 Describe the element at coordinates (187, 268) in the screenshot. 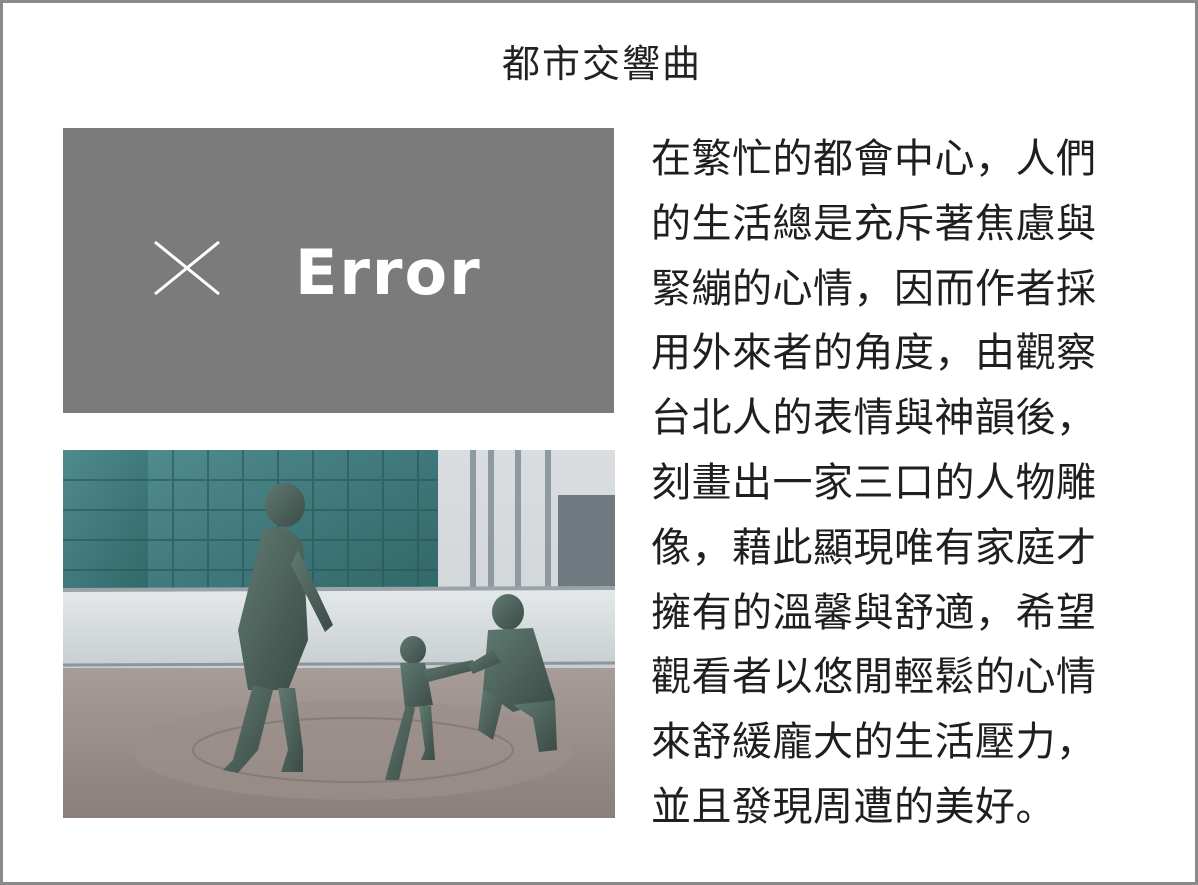

I see `close-icon` at that location.